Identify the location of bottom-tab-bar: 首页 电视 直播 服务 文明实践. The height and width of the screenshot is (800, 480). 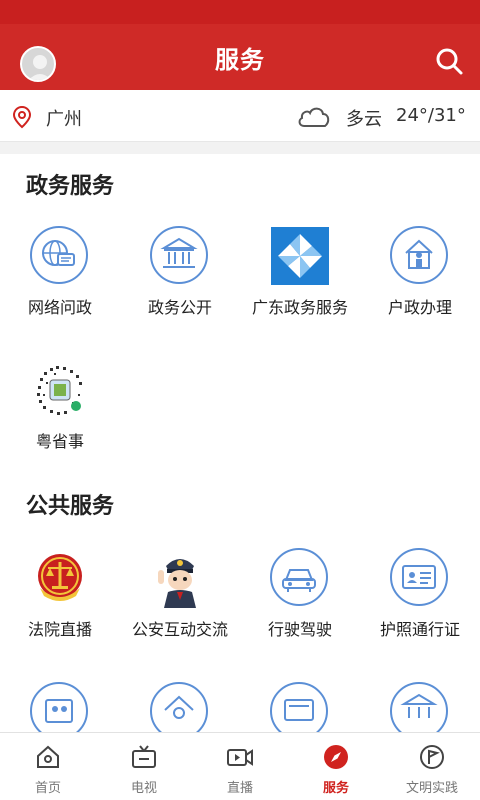
(240, 766).